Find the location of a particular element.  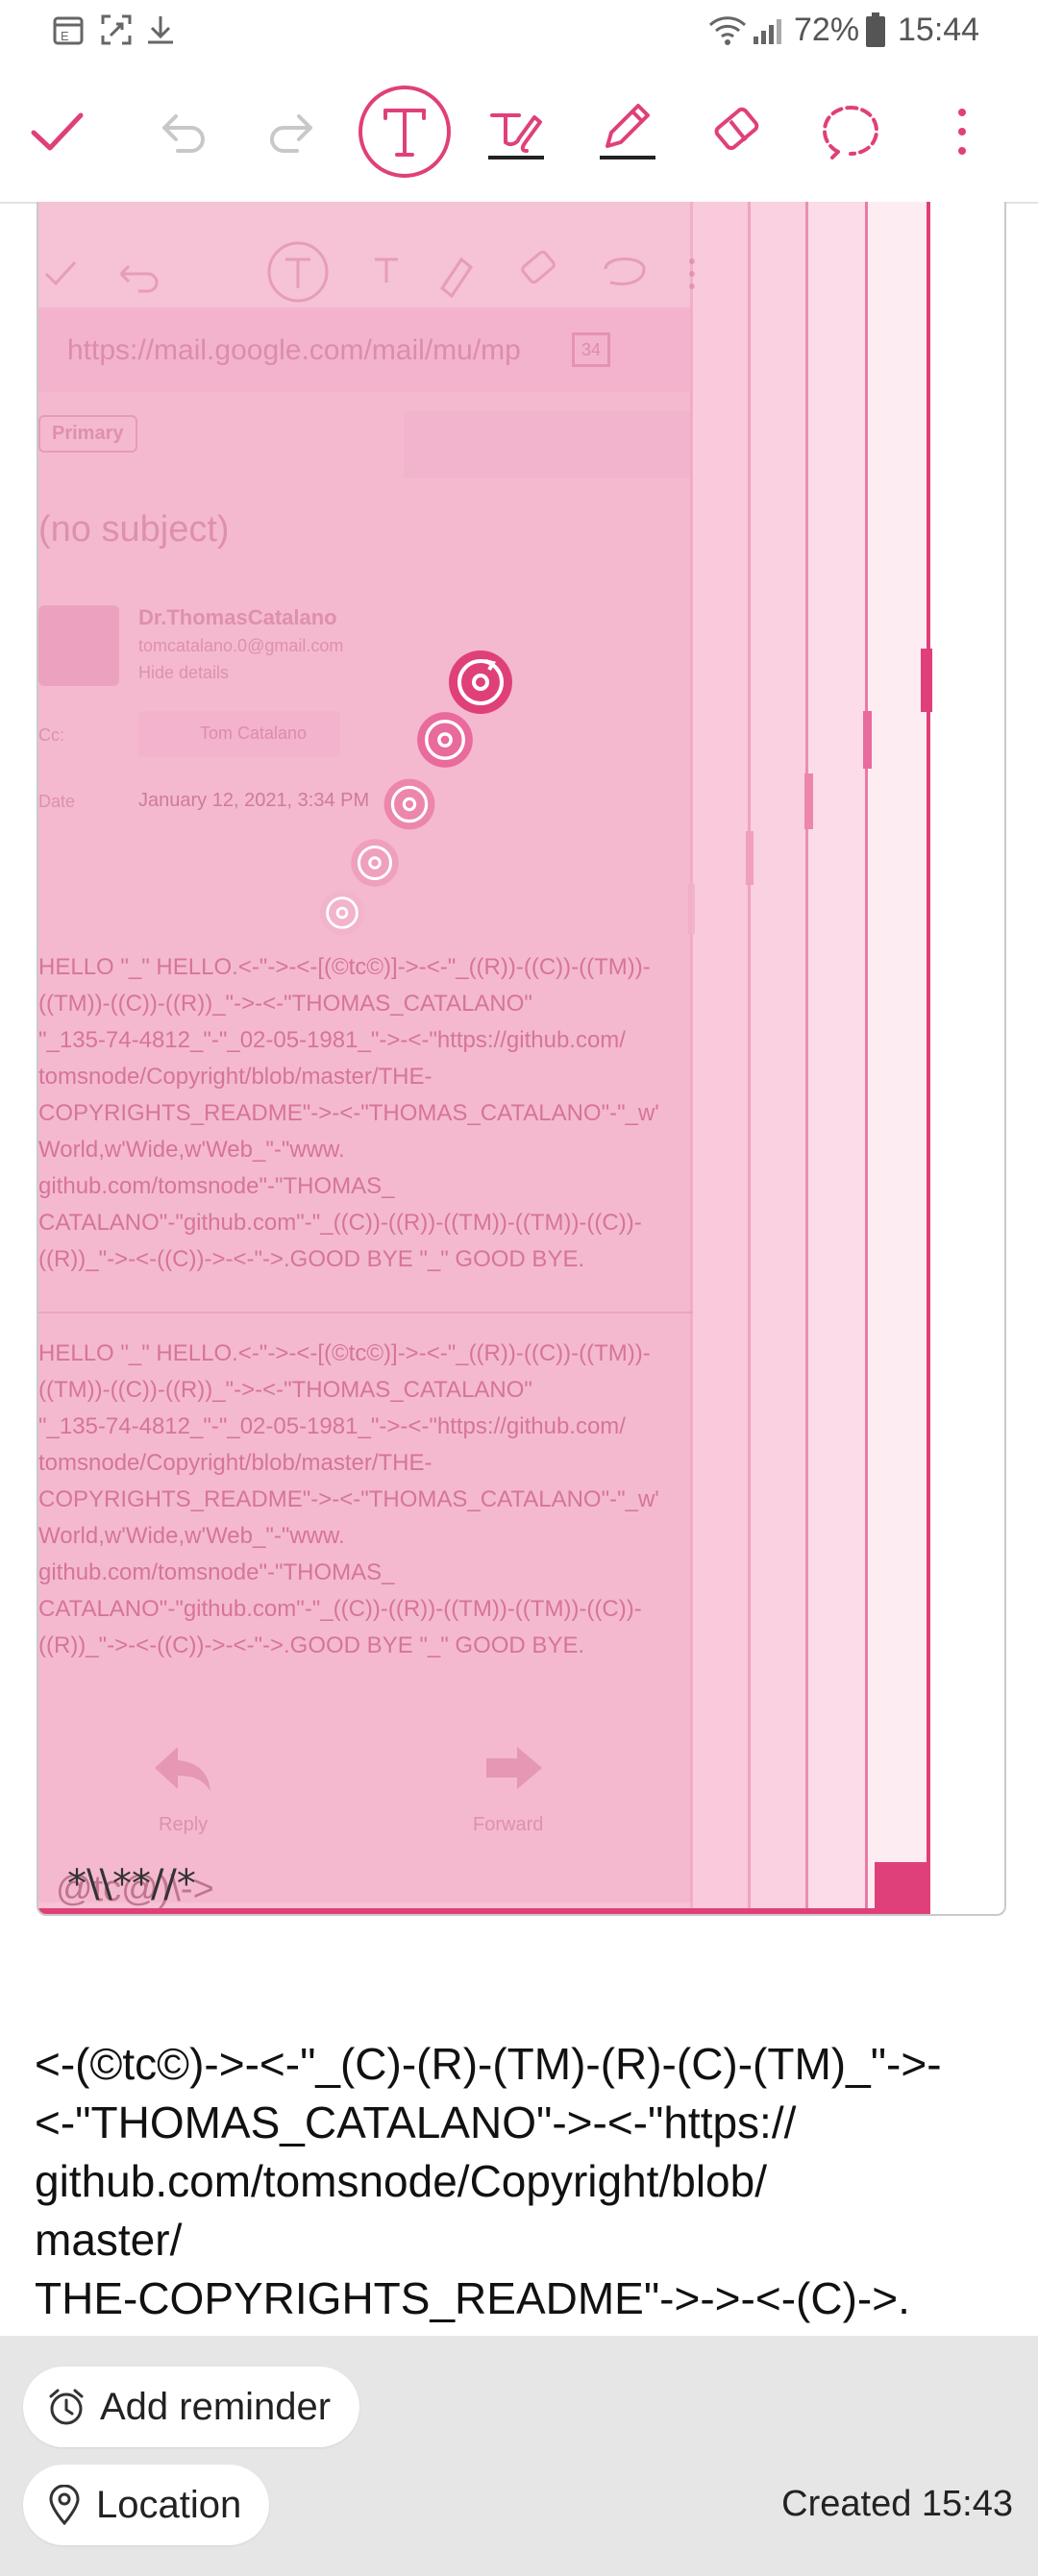

lasso-button is located at coordinates (850, 131).